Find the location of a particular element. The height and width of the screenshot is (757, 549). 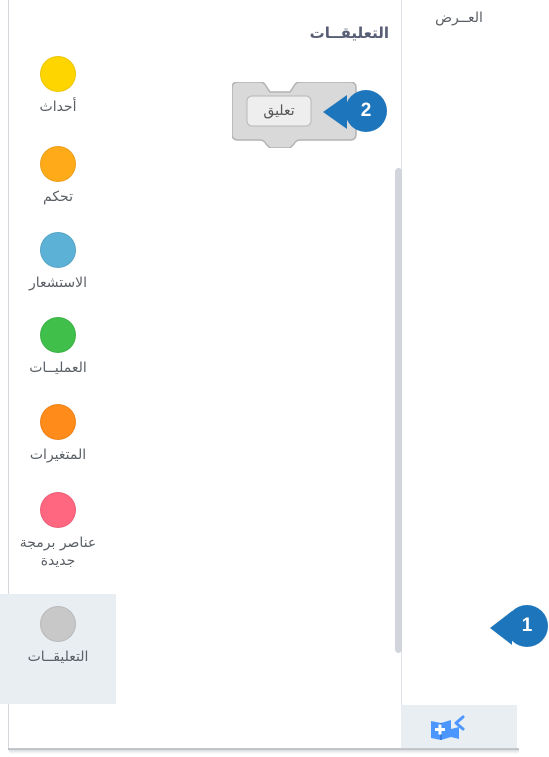

category-events-label: أحداث is located at coordinates (58, 107).